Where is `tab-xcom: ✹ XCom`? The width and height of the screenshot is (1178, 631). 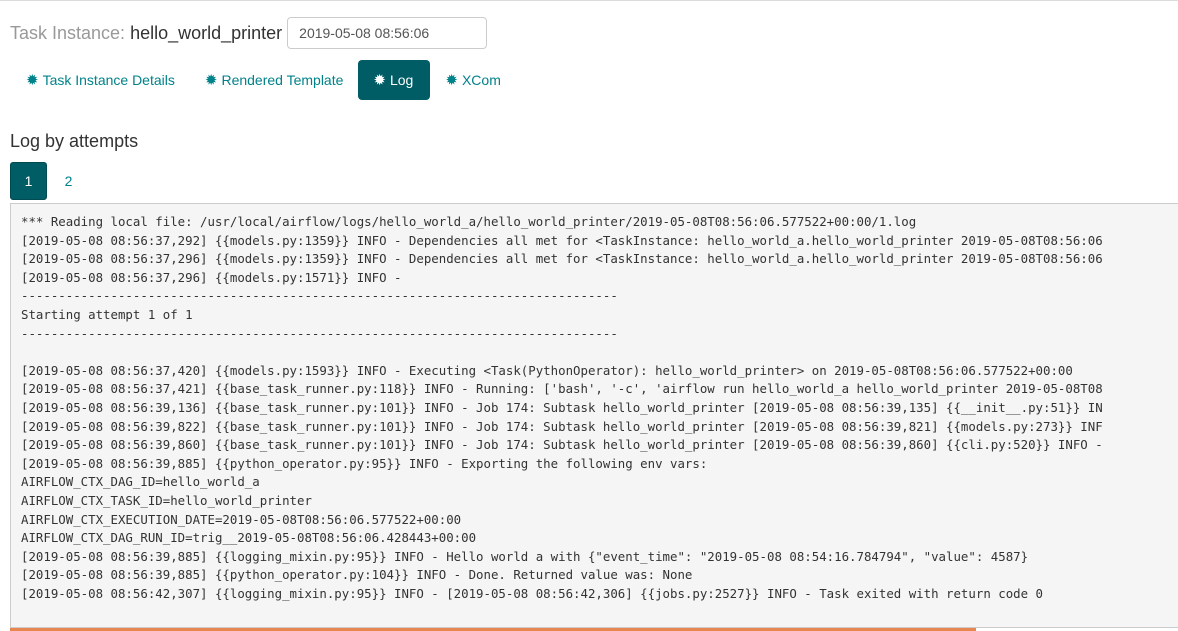
tab-xcom: ✹ XCom is located at coordinates (472, 80).